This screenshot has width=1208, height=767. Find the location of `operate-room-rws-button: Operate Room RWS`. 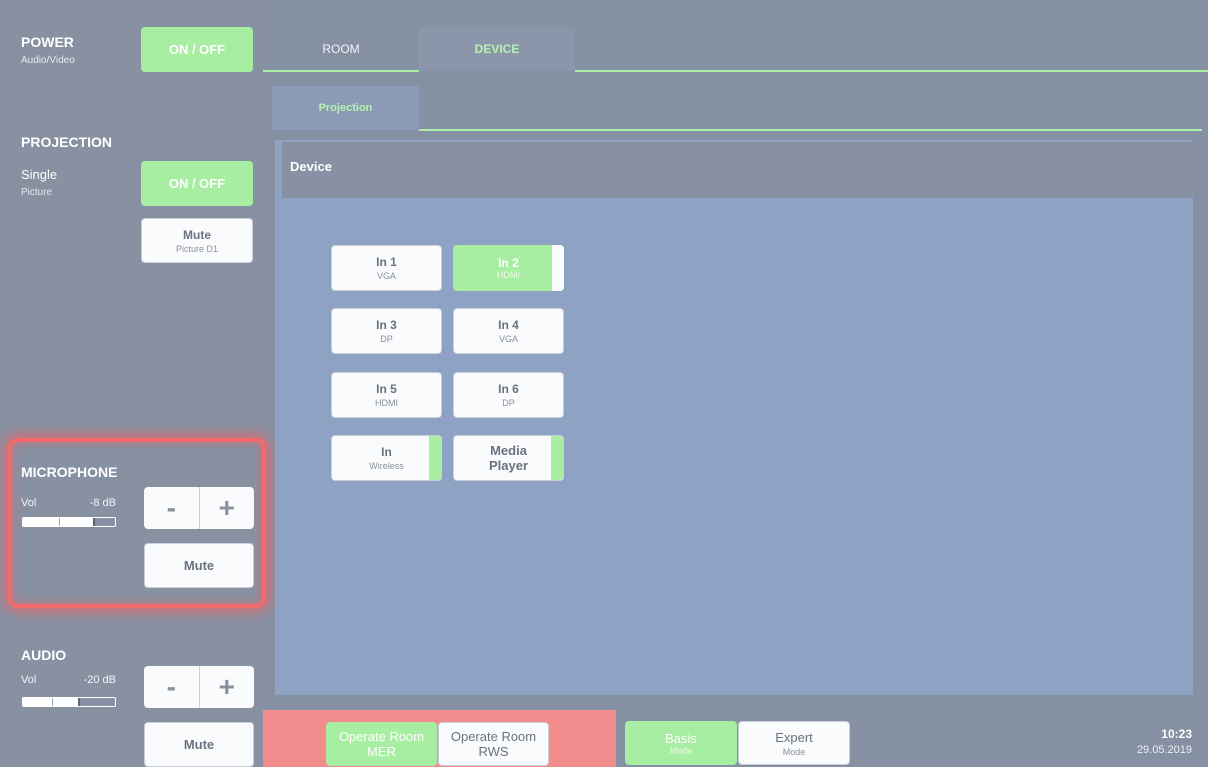

operate-room-rws-button: Operate Room RWS is located at coordinates (493, 744).